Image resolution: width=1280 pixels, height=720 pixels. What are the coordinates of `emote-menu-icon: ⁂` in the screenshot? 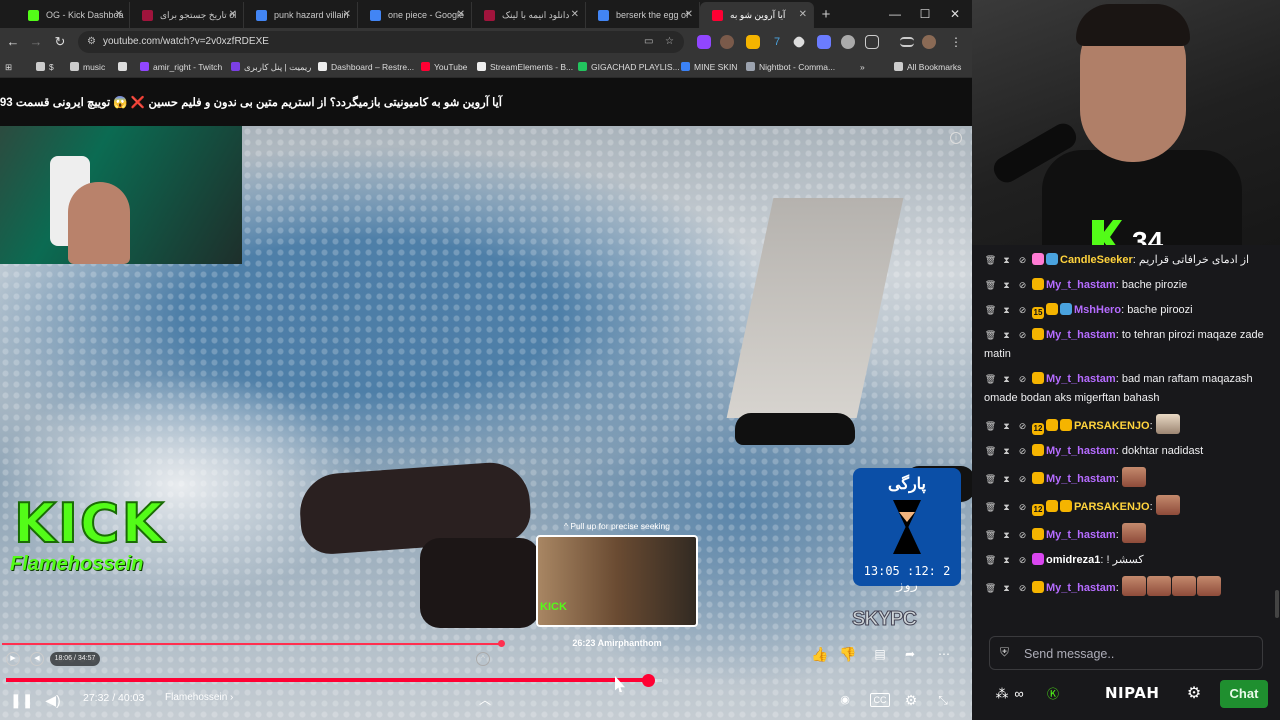 It's located at (1002, 694).